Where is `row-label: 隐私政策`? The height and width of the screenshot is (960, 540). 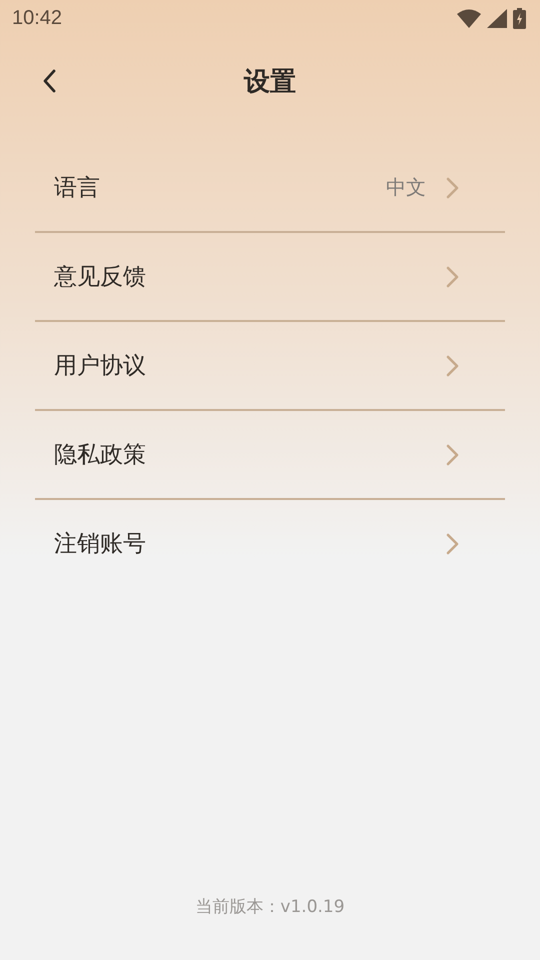 row-label: 隐私政策 is located at coordinates (100, 455).